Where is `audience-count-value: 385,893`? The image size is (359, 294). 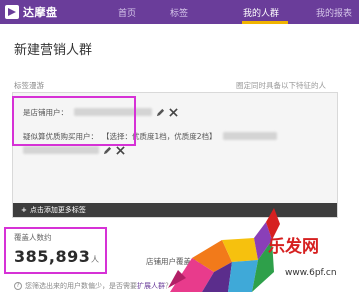 audience-count-value: 385,893 is located at coordinates (52, 256).